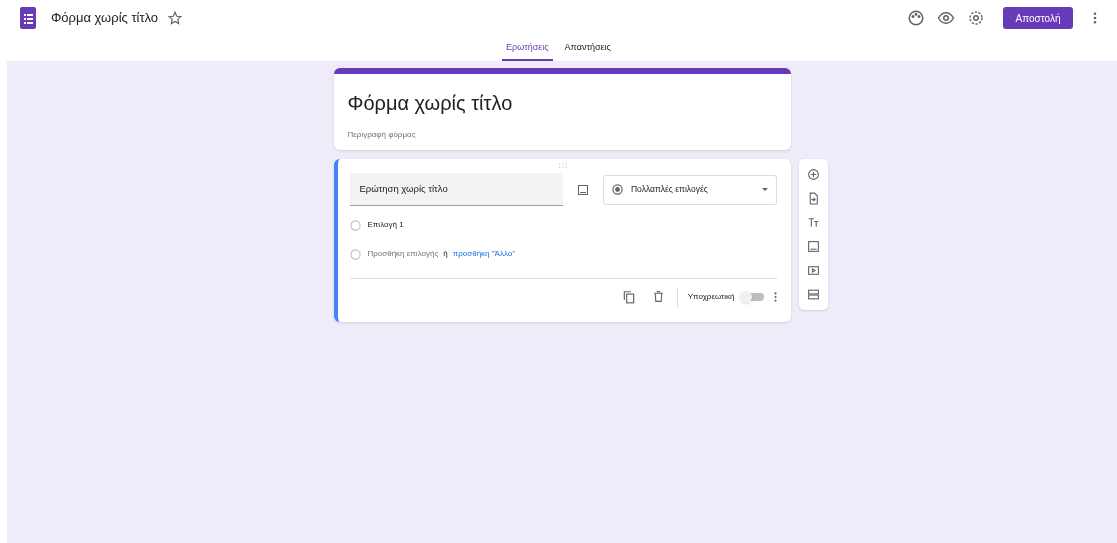  I want to click on drag-handle-icon, so click(563, 165).